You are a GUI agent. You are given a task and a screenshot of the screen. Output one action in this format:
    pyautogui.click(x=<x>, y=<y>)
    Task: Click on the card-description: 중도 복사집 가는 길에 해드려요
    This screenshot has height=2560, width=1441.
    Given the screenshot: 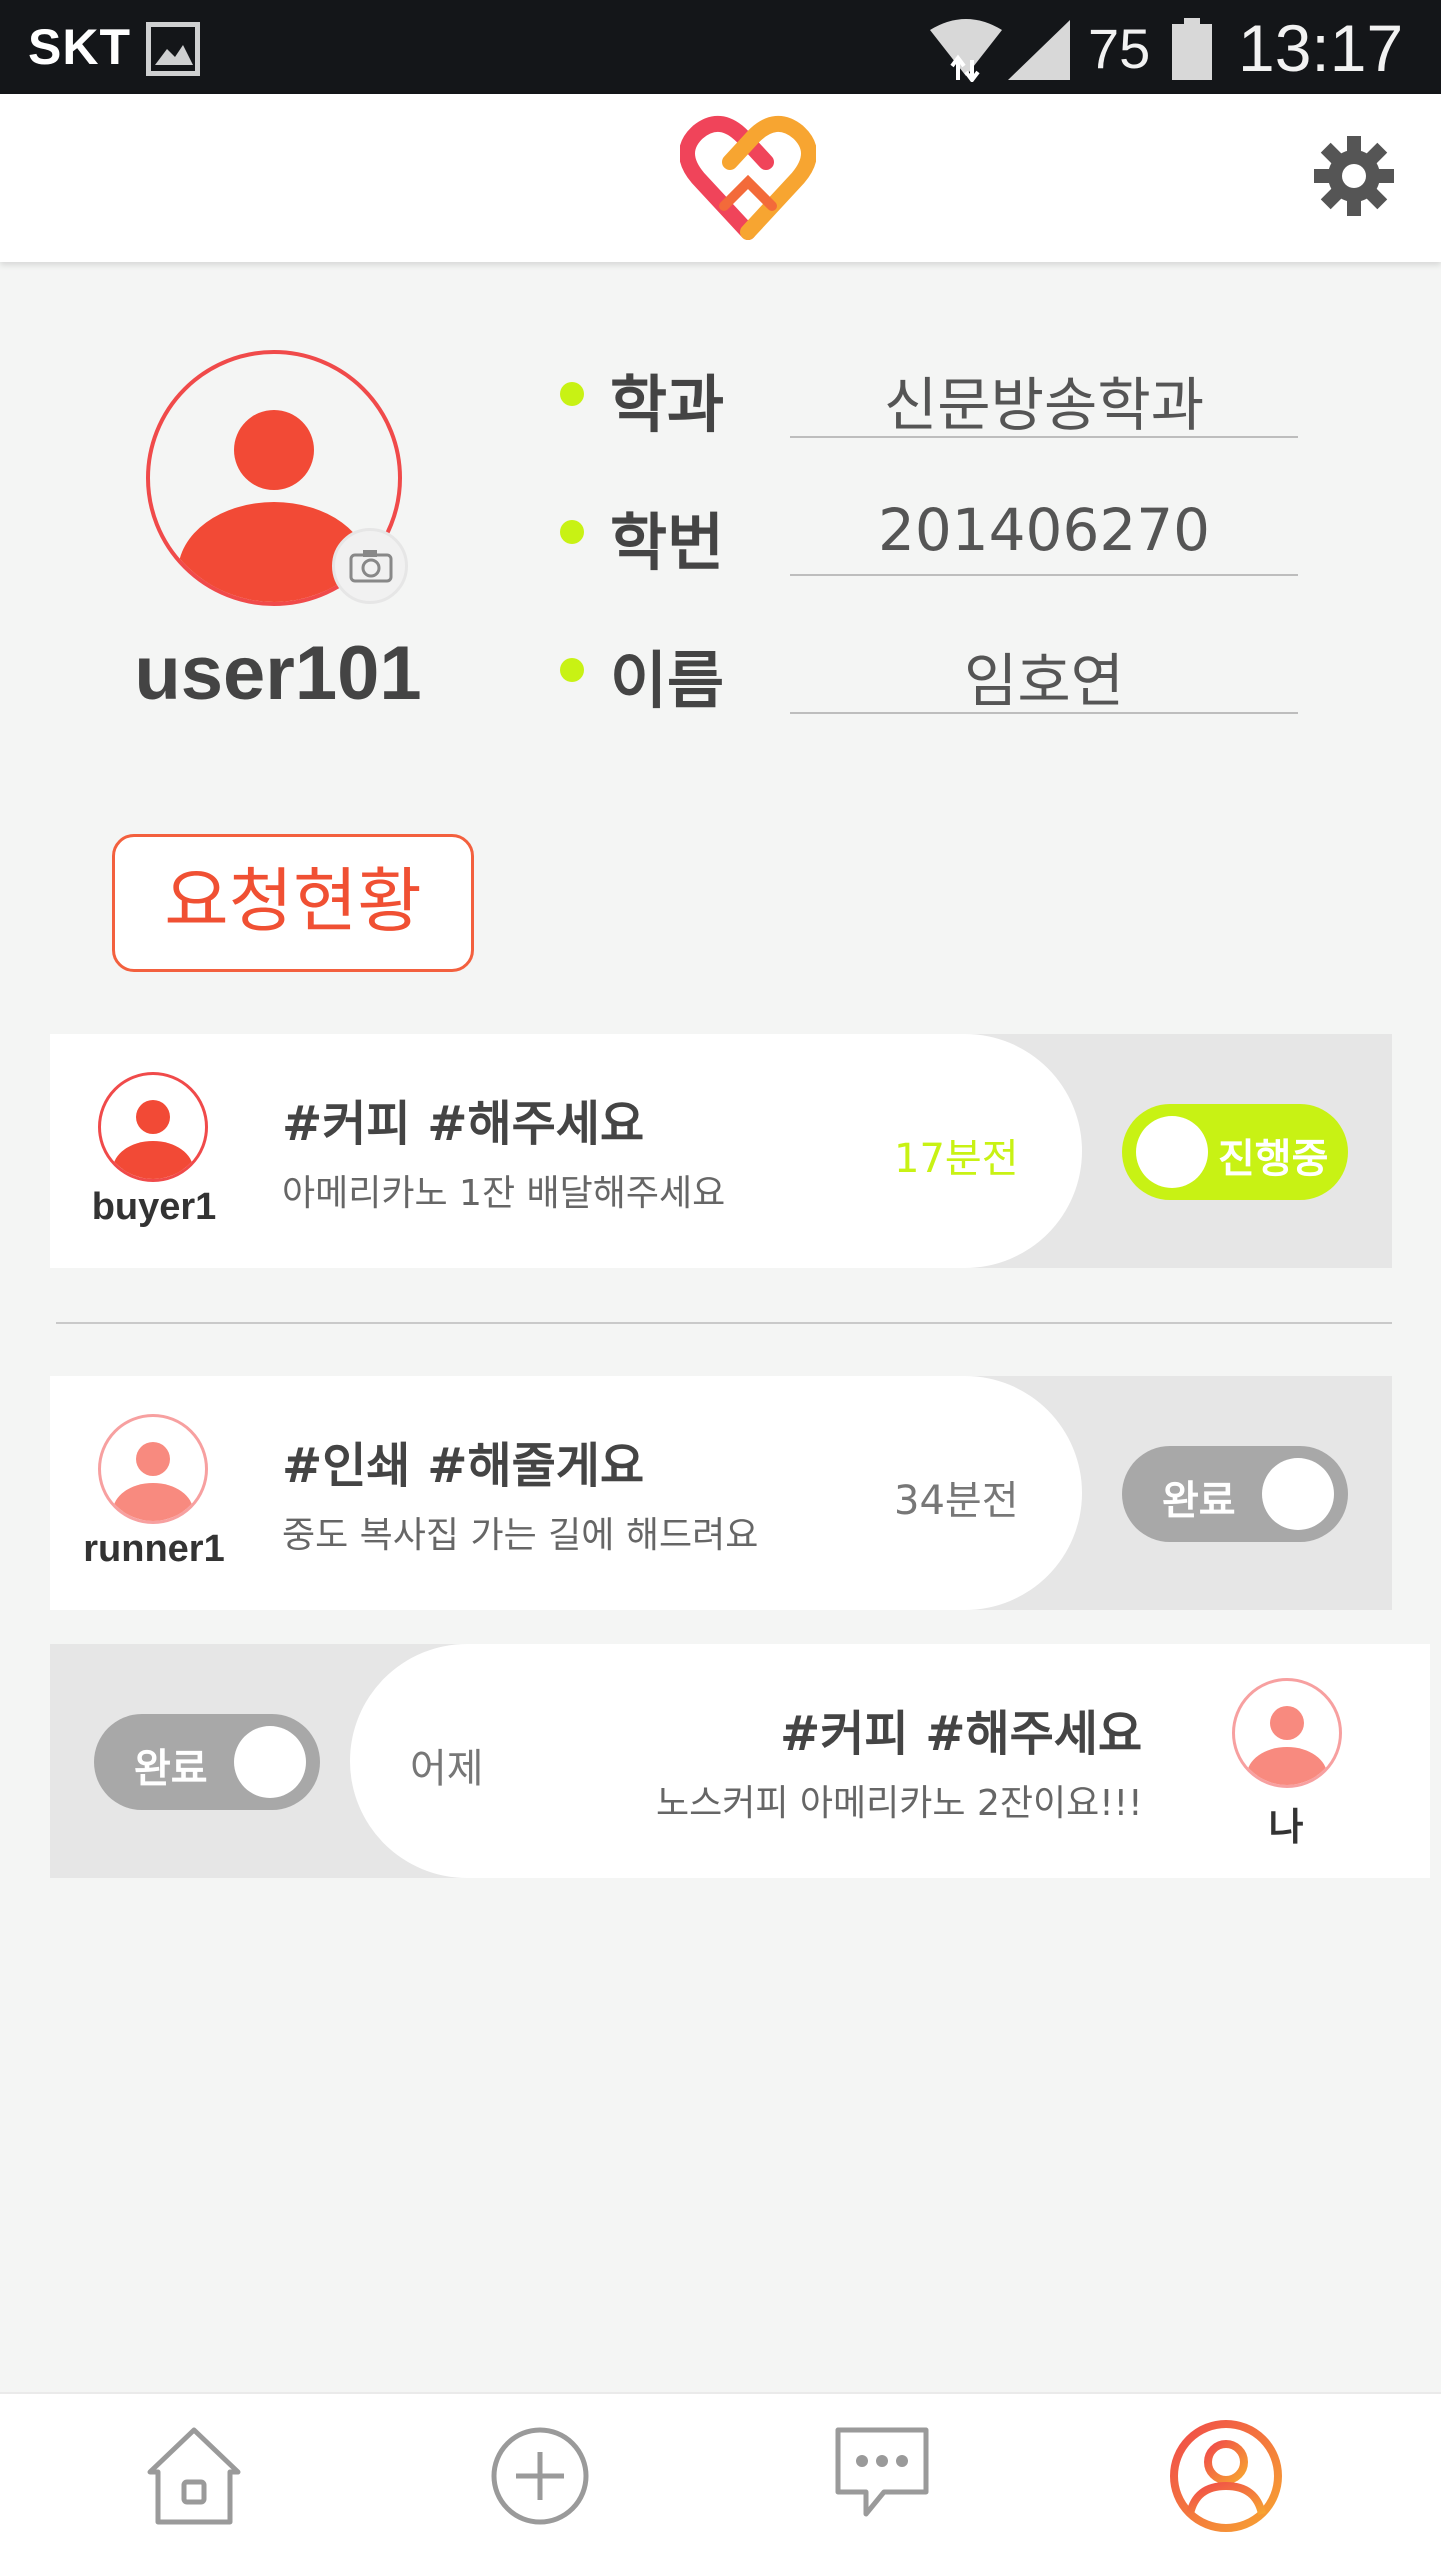 What is the action you would take?
    pyautogui.click(x=520, y=1535)
    